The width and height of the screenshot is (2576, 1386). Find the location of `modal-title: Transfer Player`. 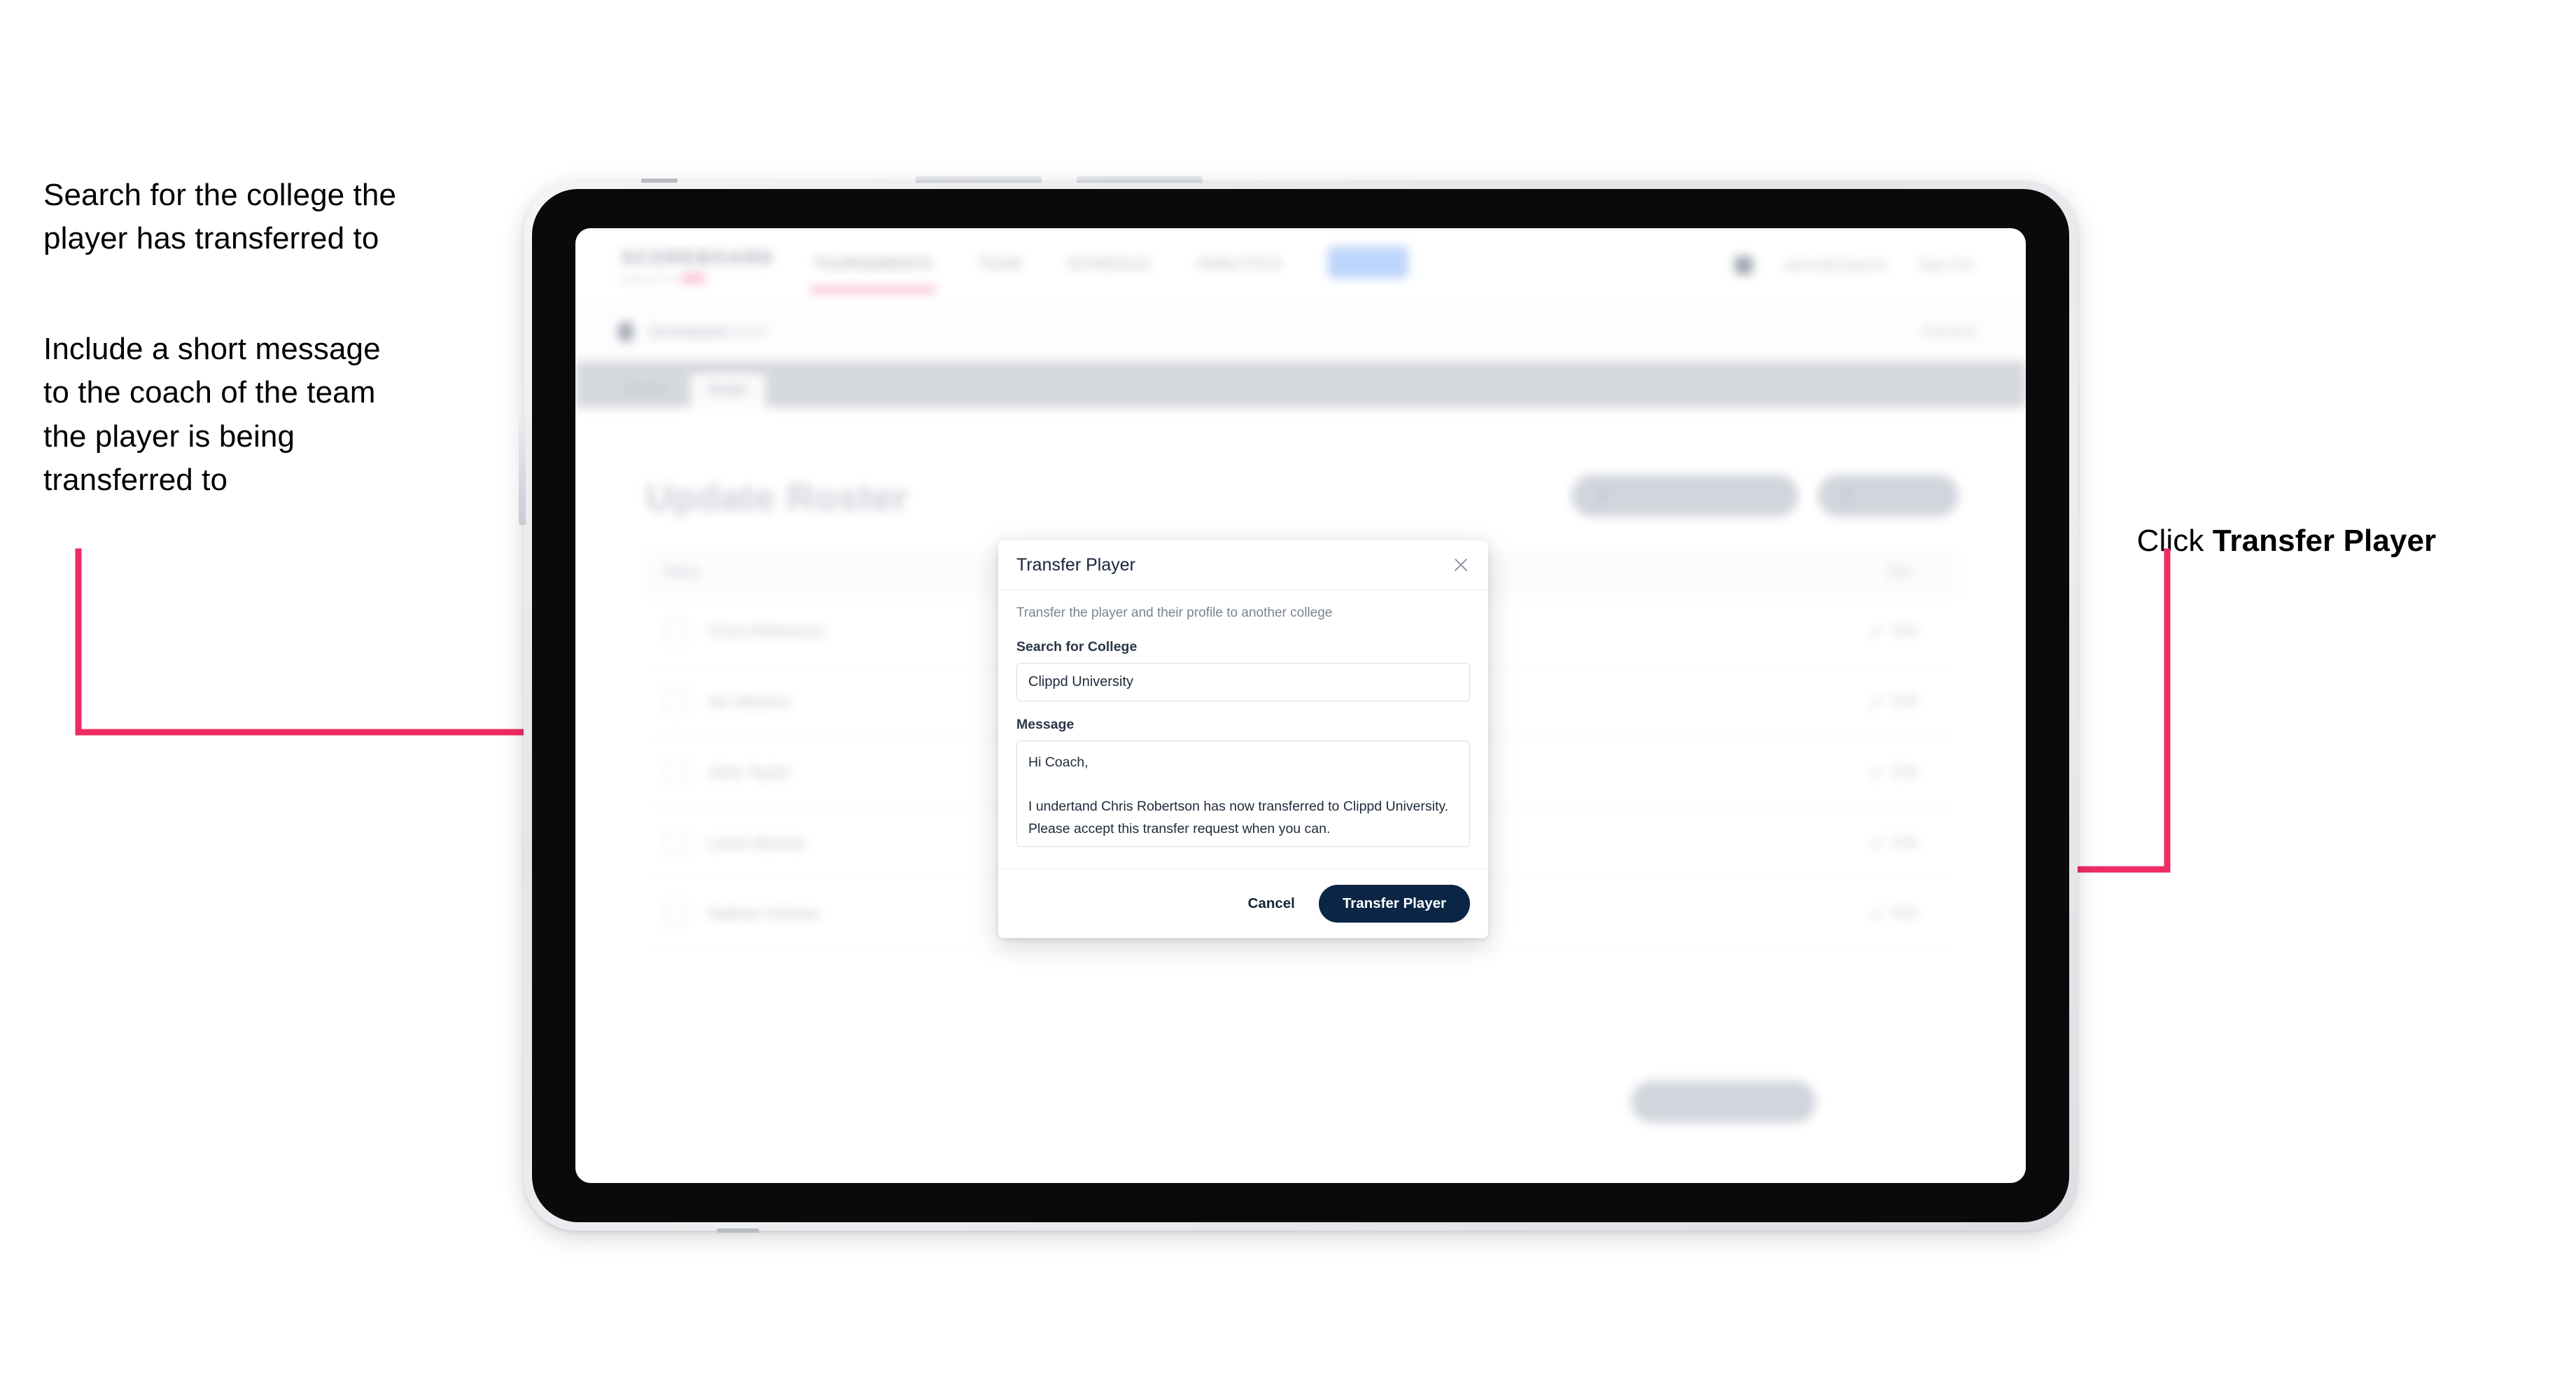

modal-title: Transfer Player is located at coordinates (1075, 564).